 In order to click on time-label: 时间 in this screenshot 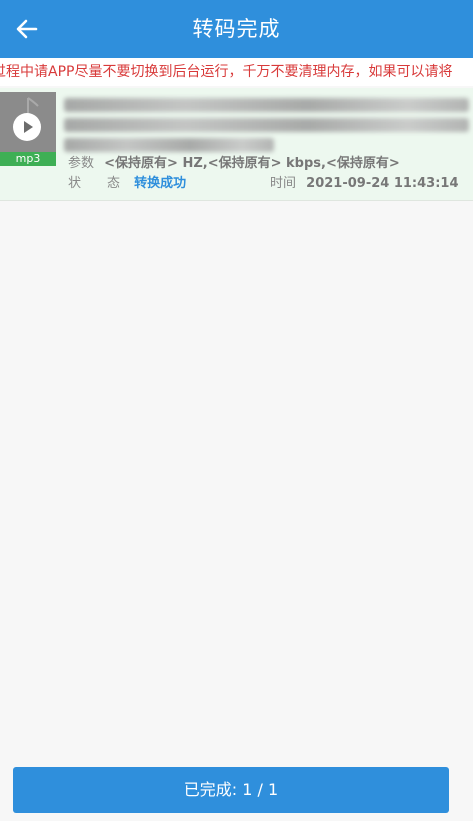, I will do `click(283, 183)`.